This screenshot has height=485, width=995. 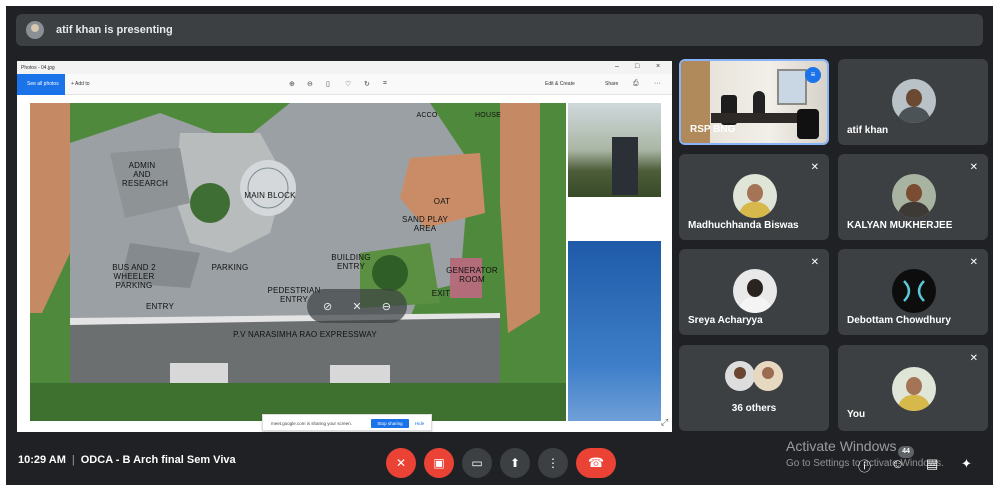 I want to click on zoom-in-icon: ⊕, so click(x=292, y=84).